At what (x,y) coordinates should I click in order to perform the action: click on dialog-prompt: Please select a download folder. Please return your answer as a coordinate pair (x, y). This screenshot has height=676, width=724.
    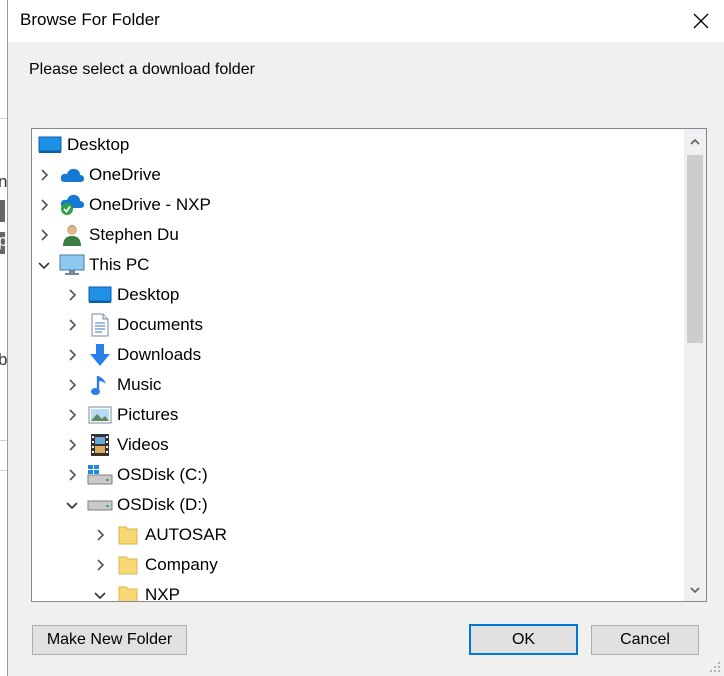
    Looking at the image, I should click on (142, 69).